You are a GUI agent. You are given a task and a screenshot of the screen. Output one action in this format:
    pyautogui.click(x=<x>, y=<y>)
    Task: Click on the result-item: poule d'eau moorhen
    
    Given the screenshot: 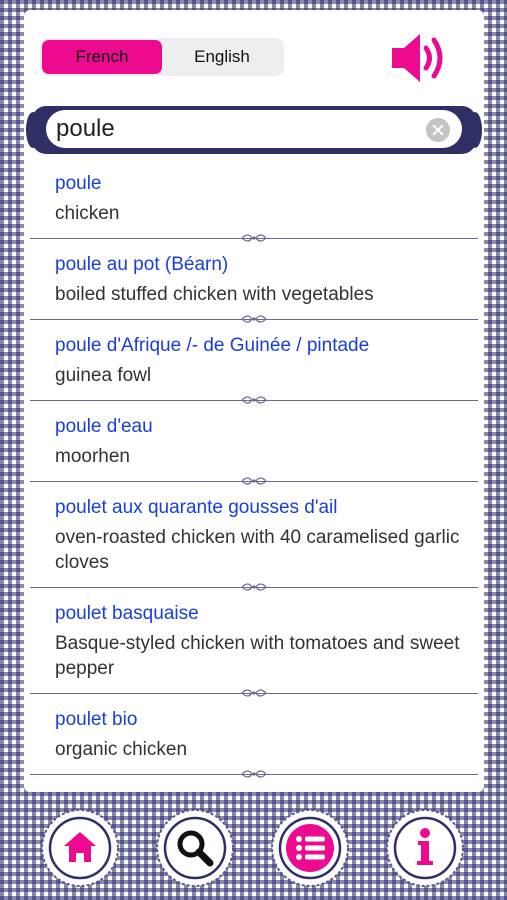 What is the action you would take?
    pyautogui.click(x=254, y=441)
    